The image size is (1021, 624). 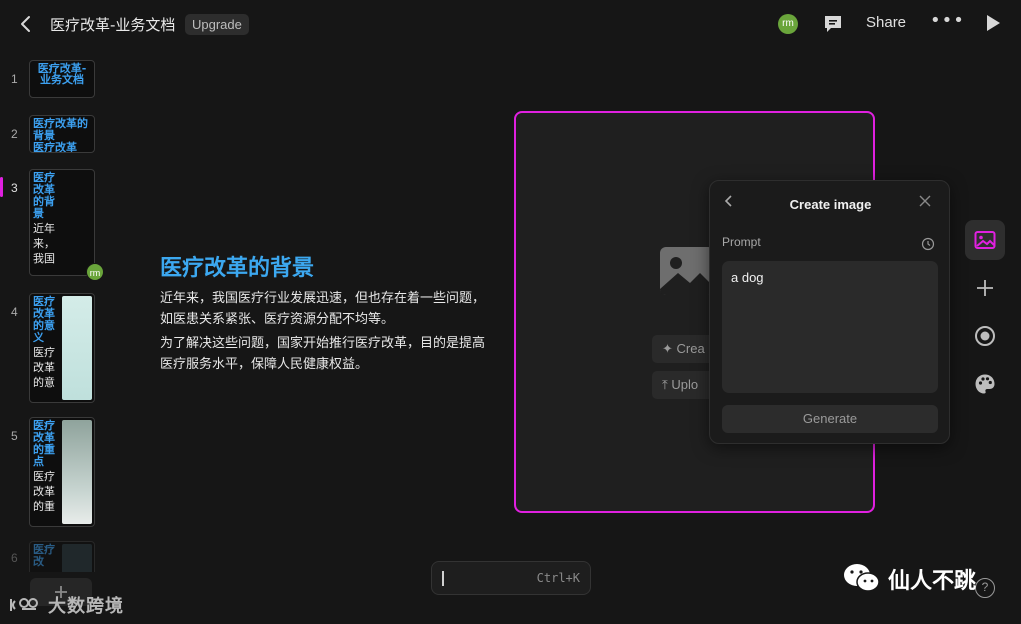 What do you see at coordinates (947, 20) in the screenshot?
I see `more-options-button: •••` at bounding box center [947, 20].